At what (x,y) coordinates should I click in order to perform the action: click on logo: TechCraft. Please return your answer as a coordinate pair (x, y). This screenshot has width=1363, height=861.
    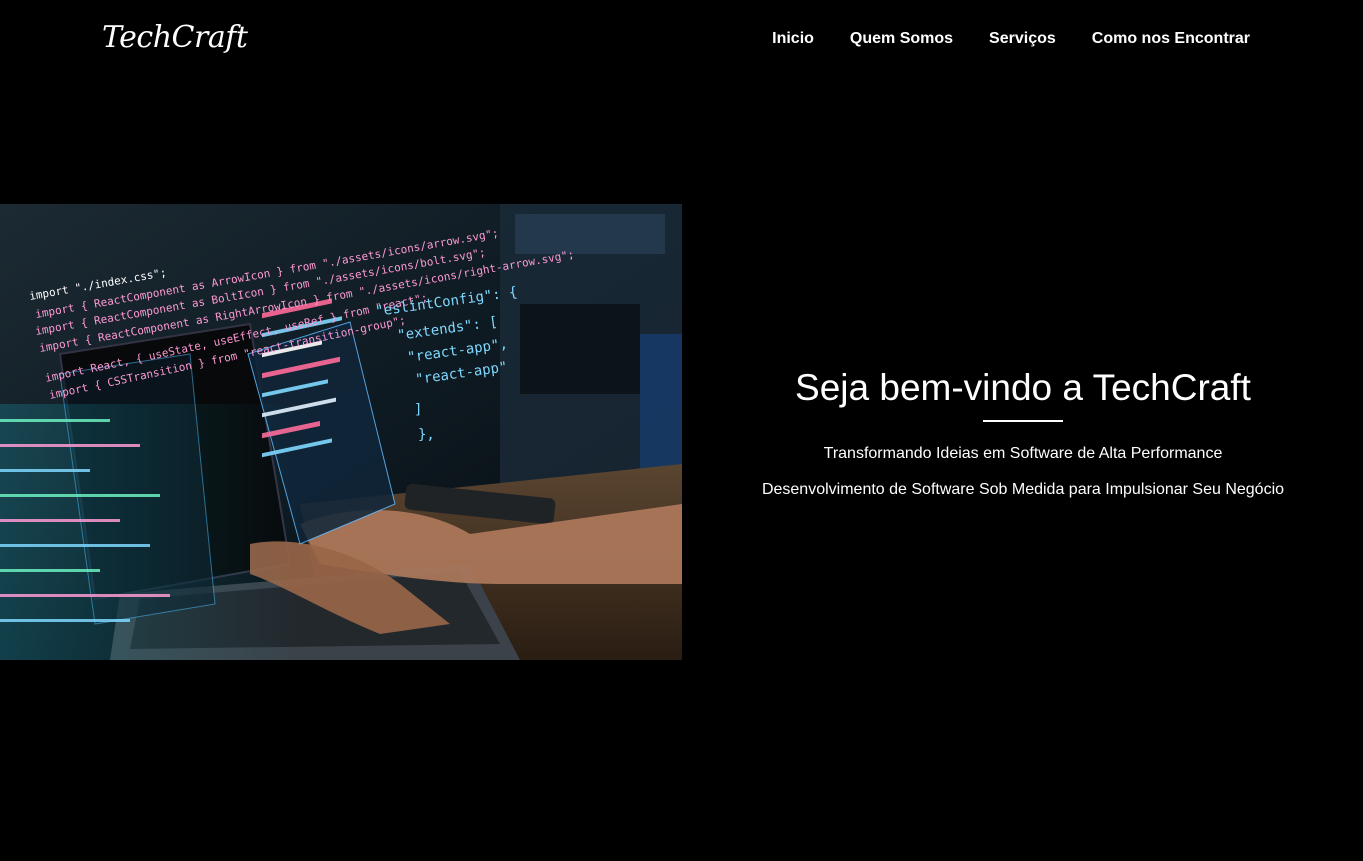
    Looking at the image, I should click on (175, 37).